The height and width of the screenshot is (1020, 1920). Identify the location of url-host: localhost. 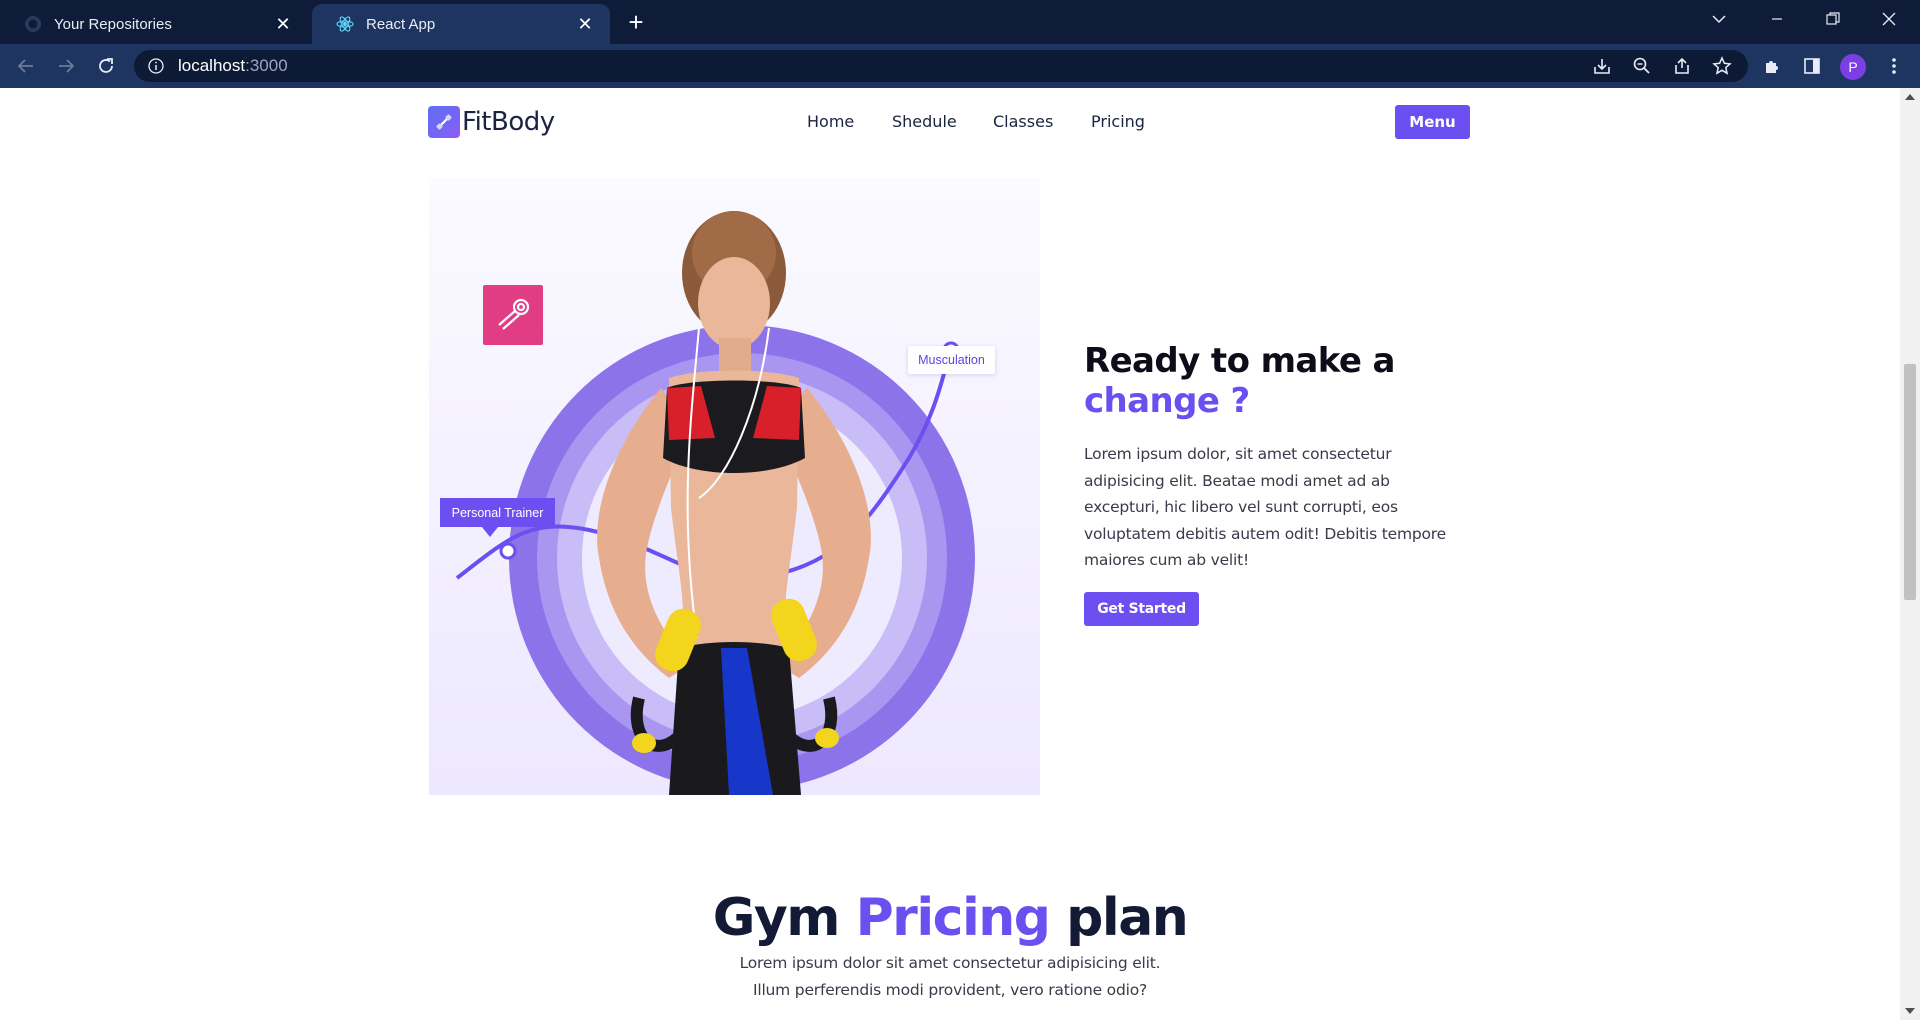
(212, 65).